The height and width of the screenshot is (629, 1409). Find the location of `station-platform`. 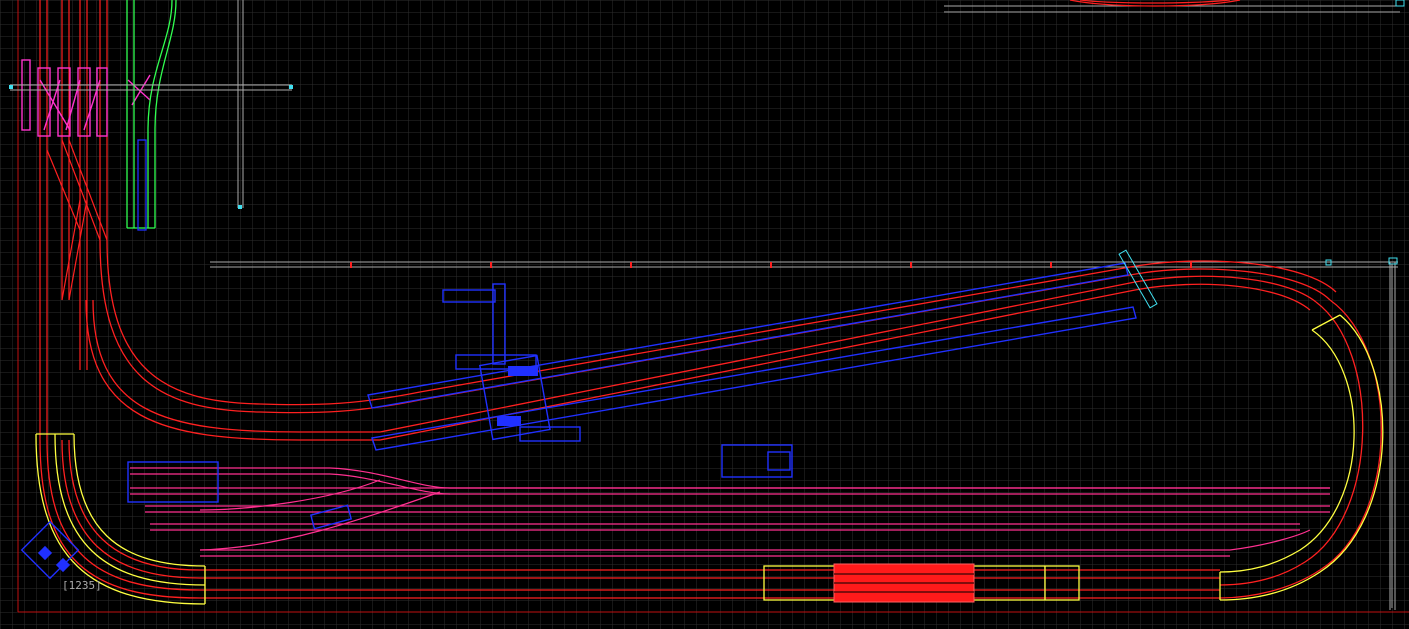

station-platform is located at coordinates (904, 583).